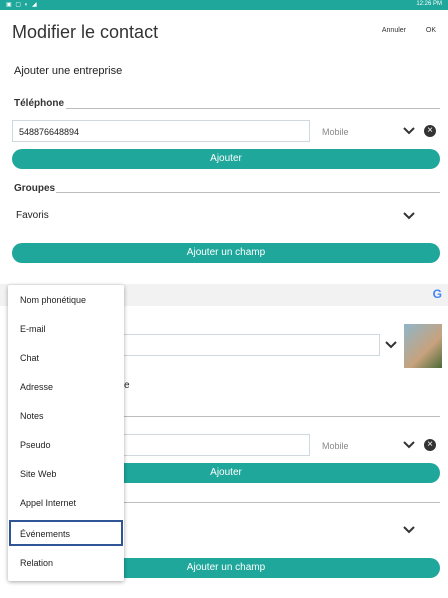 Image resolution: width=448 pixels, height=598 pixels. I want to click on menu-item-events: Événements, so click(66, 533).